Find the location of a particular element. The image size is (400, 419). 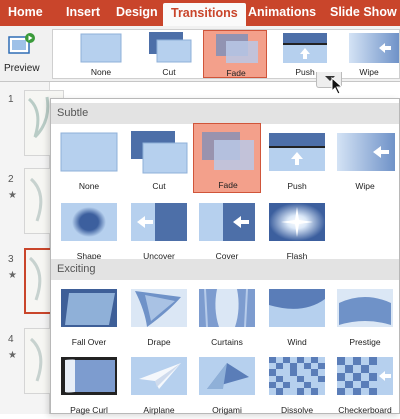

airplane-transition-icon is located at coordinates (159, 376).